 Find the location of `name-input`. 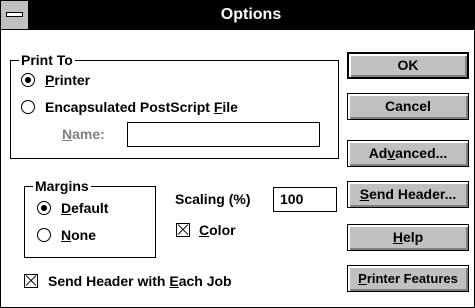

name-input is located at coordinates (223, 134).